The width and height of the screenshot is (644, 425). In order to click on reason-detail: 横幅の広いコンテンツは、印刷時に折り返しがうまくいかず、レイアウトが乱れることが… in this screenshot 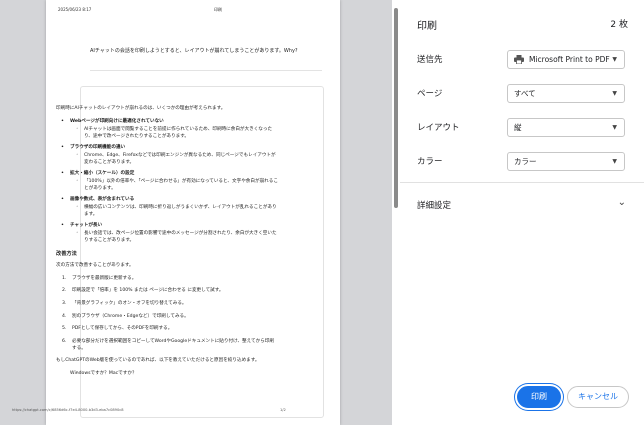, I will do `click(167, 211)`.